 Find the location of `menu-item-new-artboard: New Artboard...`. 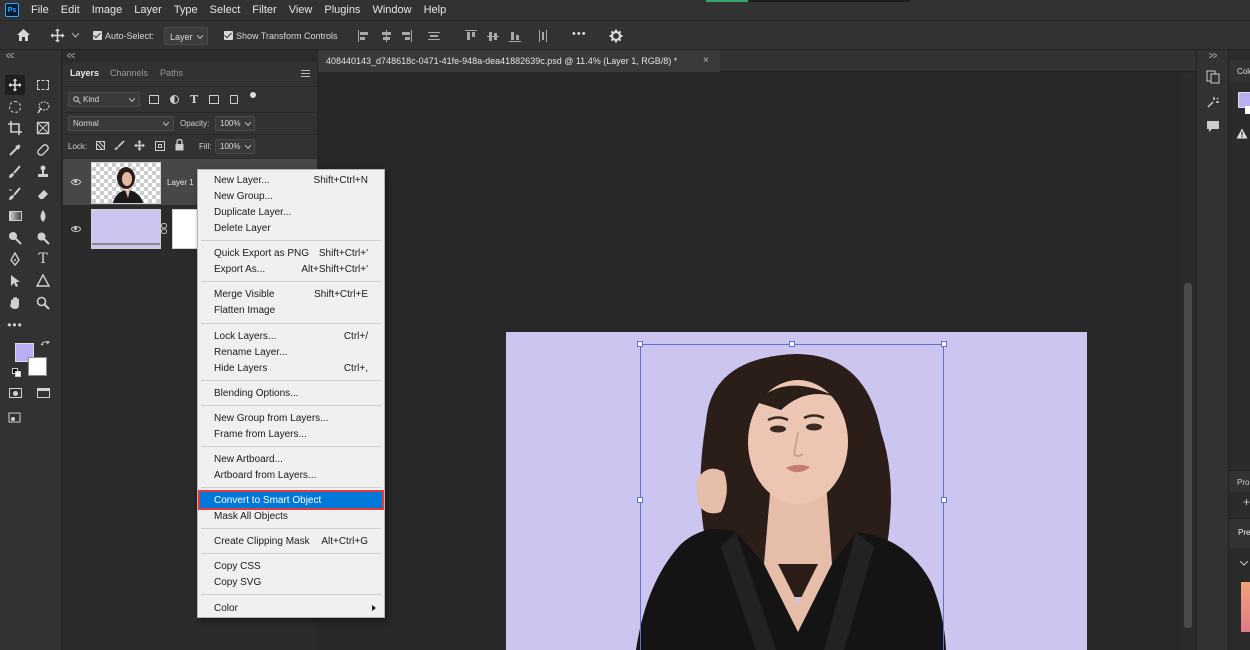

menu-item-new-artboard: New Artboard... is located at coordinates (291, 459).